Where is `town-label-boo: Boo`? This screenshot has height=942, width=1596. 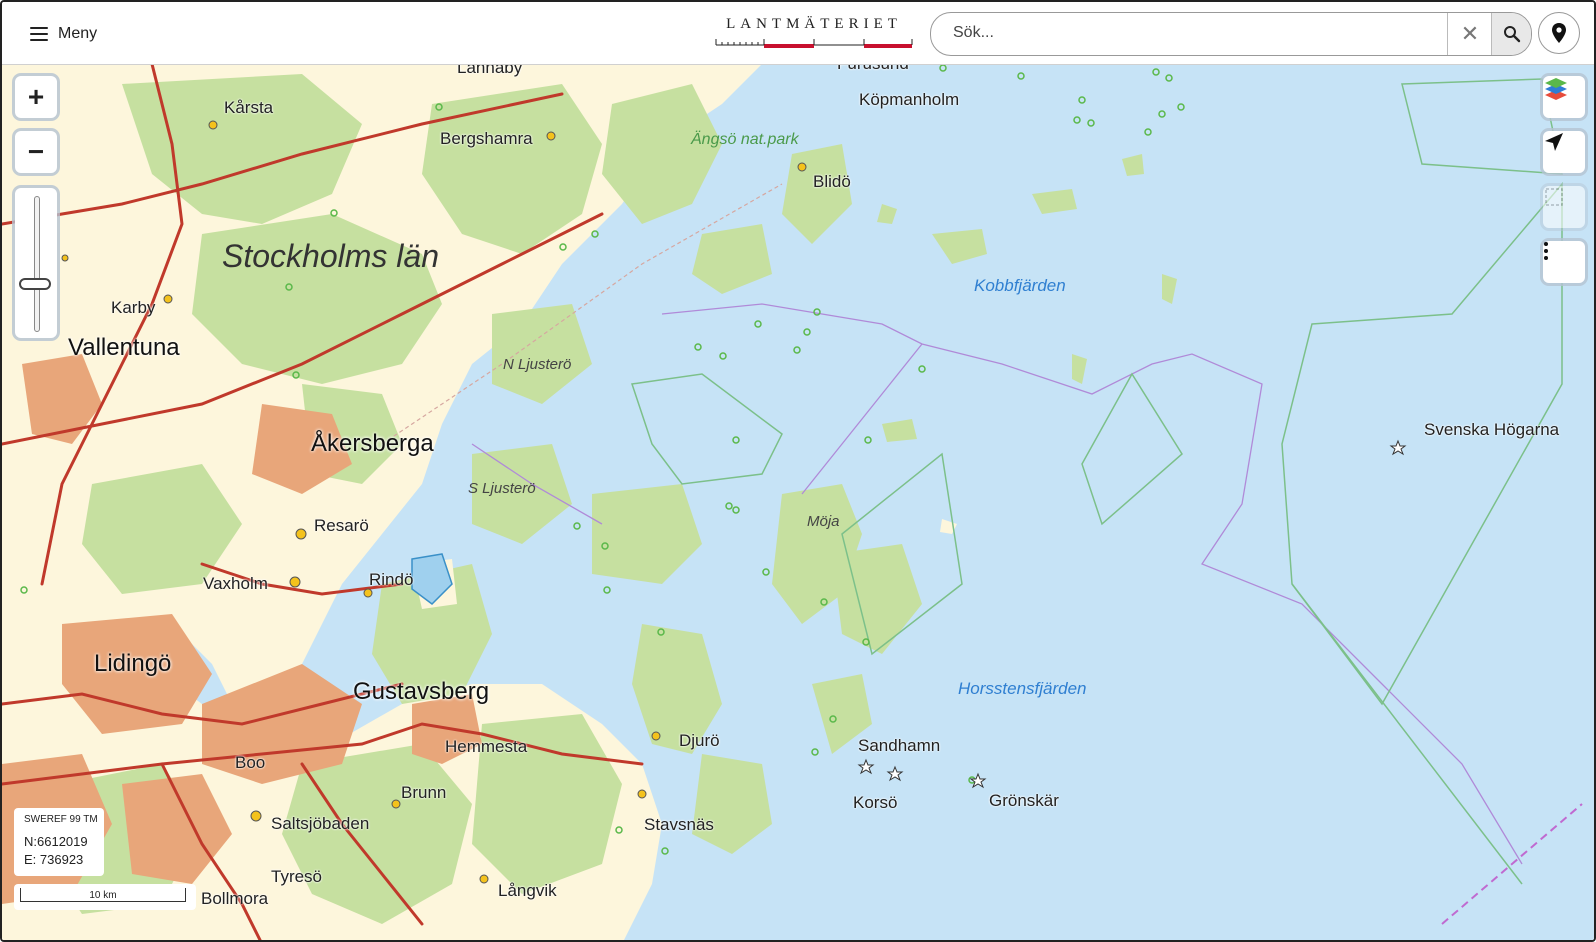
town-label-boo: Boo is located at coordinates (250, 762).